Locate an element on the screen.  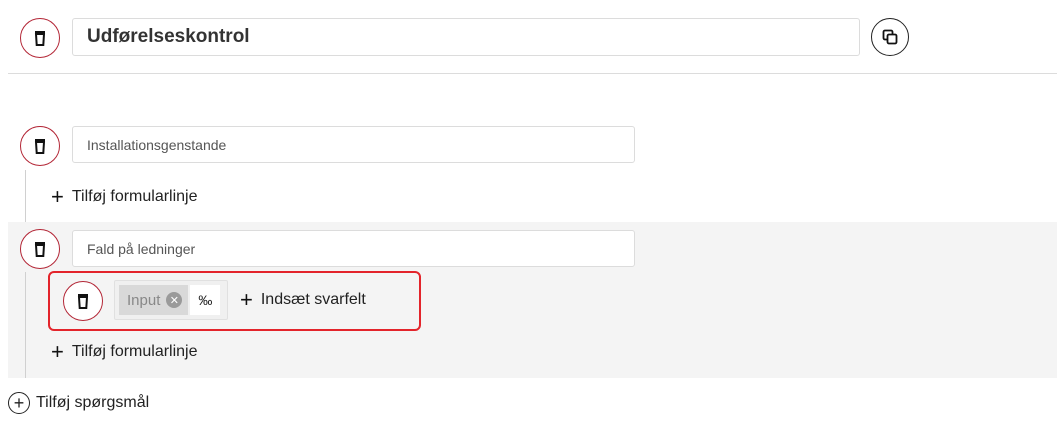
form-title-input is located at coordinates (466, 37).